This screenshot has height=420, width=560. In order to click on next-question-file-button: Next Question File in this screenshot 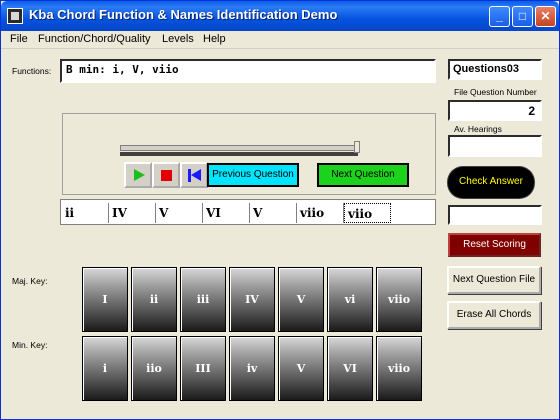, I will do `click(494, 280)`.